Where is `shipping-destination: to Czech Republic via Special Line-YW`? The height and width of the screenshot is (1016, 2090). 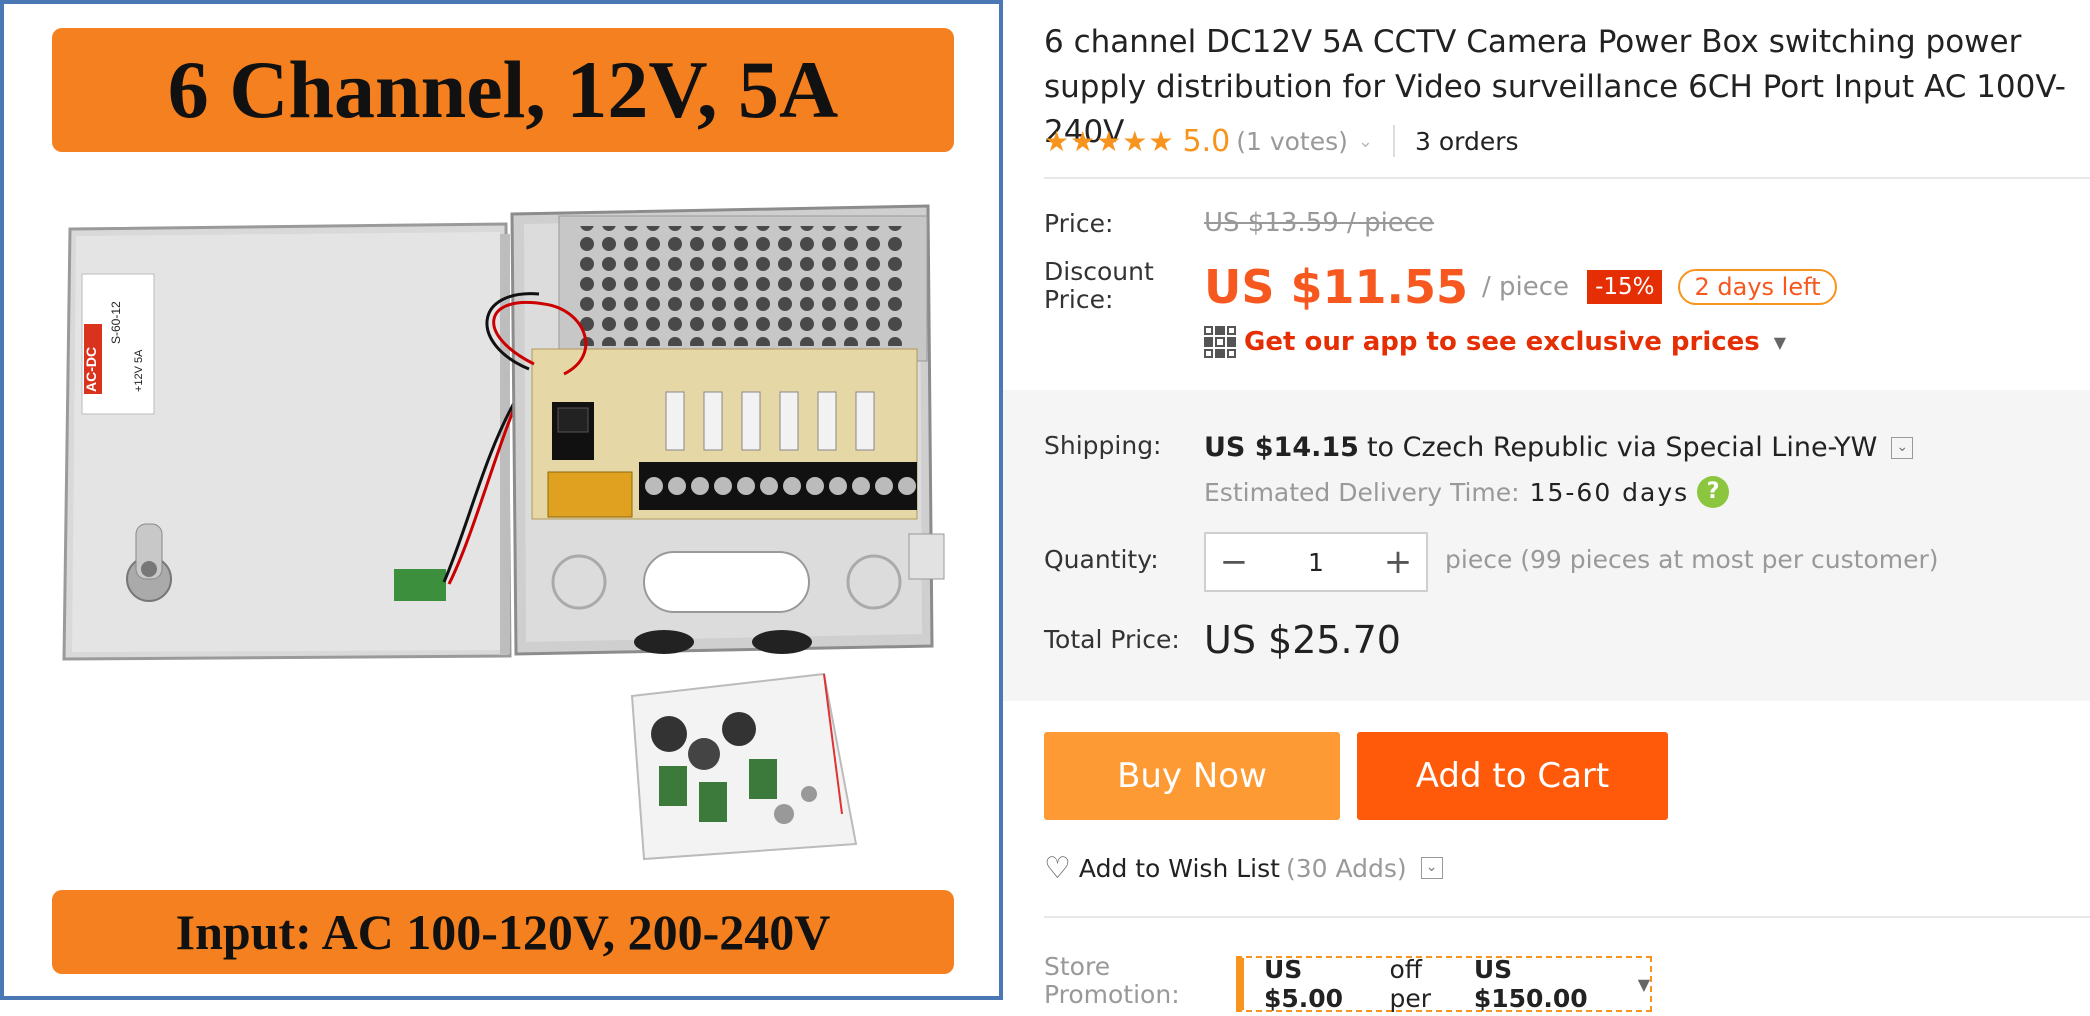
shipping-destination: to Czech Republic via Special Line-YW is located at coordinates (1622, 447).